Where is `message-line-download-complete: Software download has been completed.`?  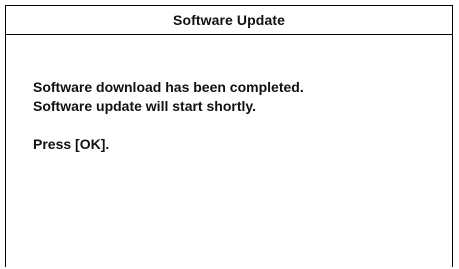
message-line-download-complete: Software download has been completed. is located at coordinates (168, 87).